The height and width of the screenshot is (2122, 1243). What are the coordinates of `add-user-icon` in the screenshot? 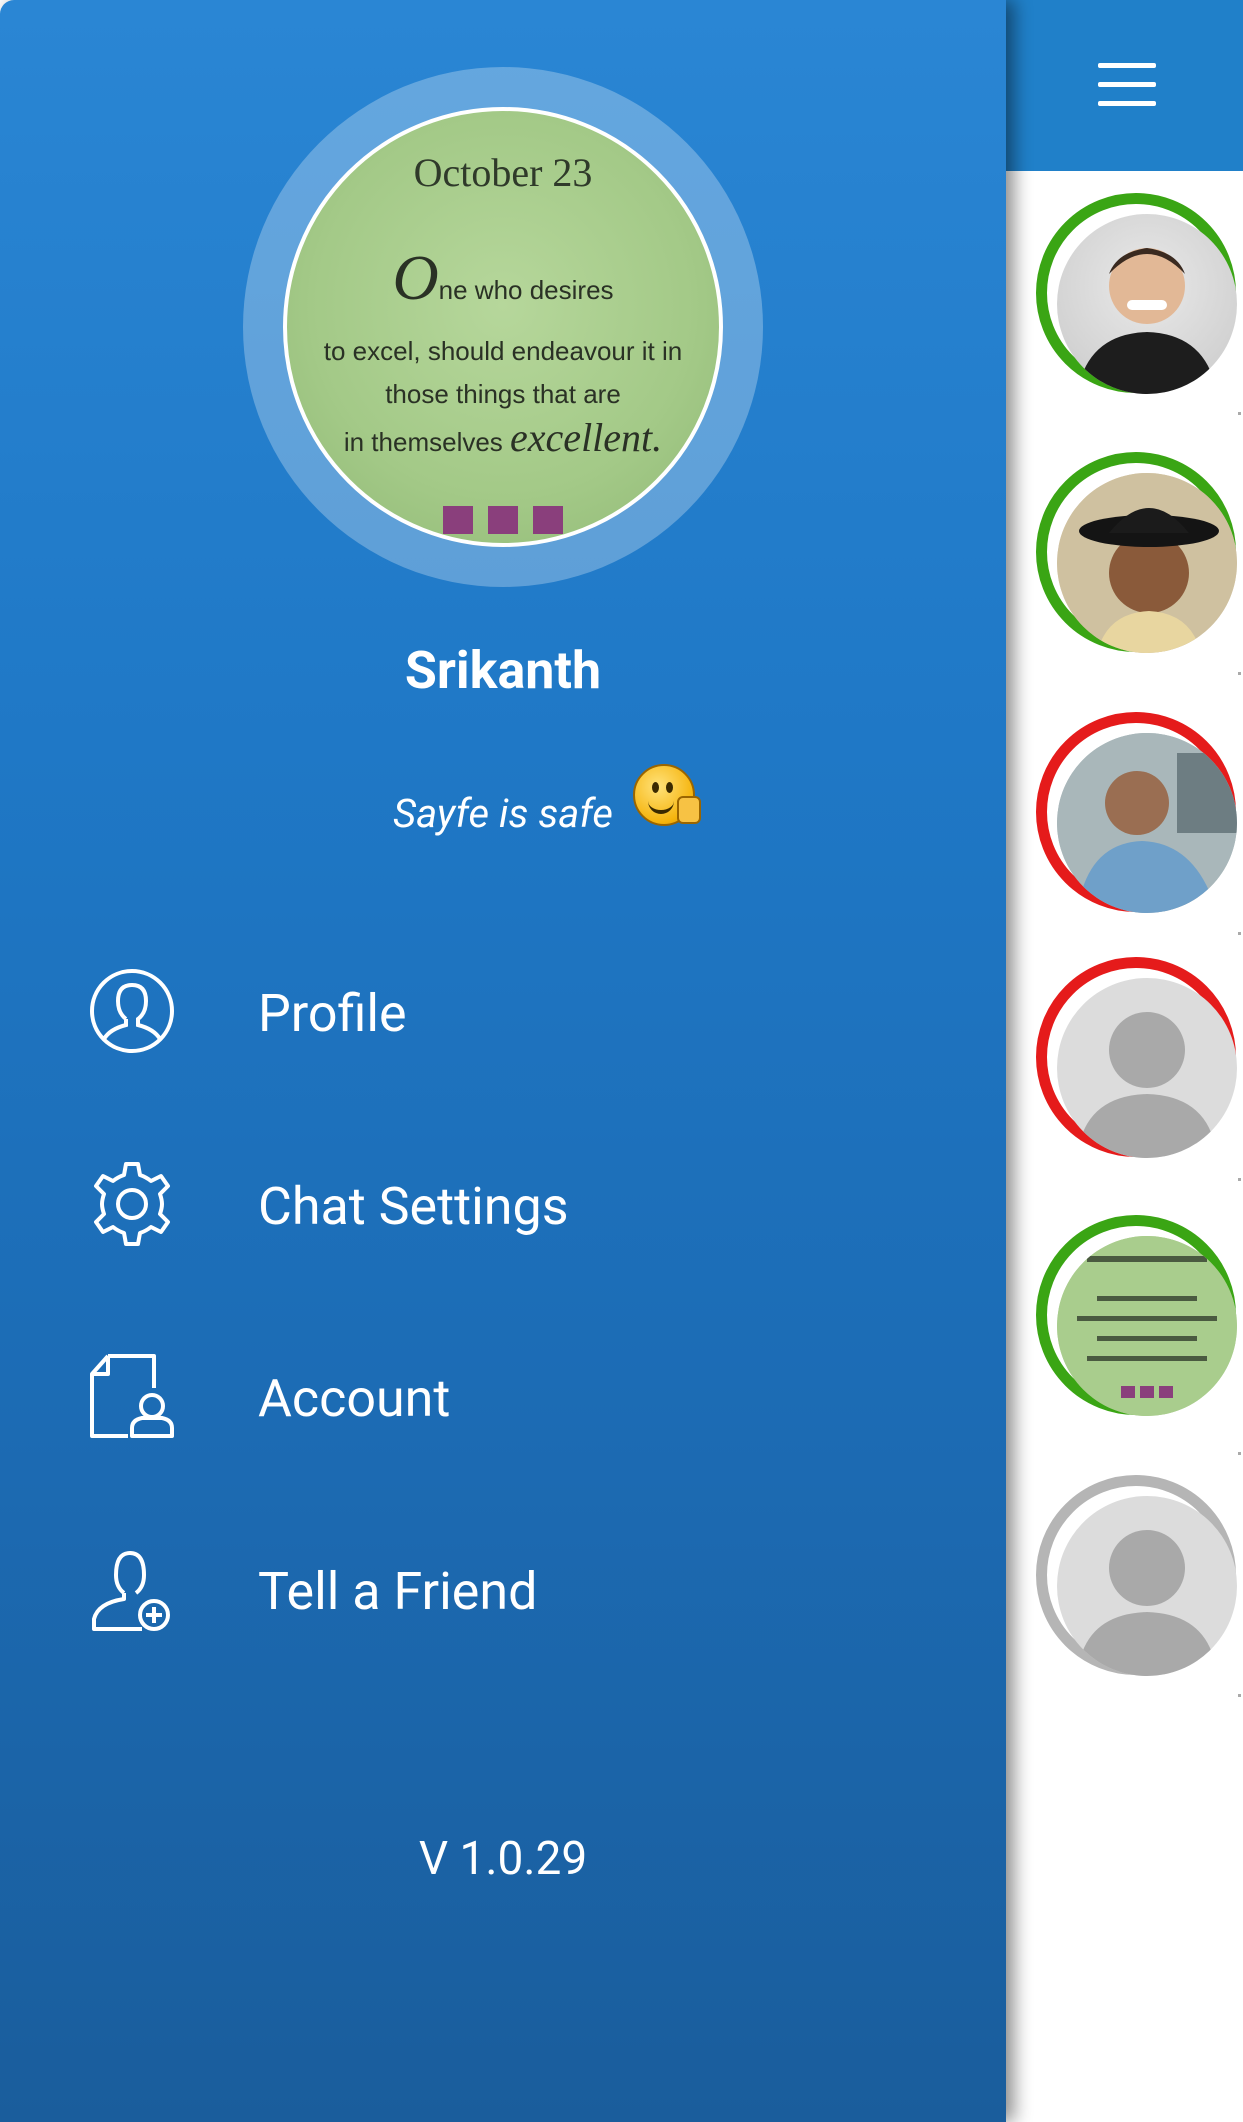 It's located at (132, 1589).